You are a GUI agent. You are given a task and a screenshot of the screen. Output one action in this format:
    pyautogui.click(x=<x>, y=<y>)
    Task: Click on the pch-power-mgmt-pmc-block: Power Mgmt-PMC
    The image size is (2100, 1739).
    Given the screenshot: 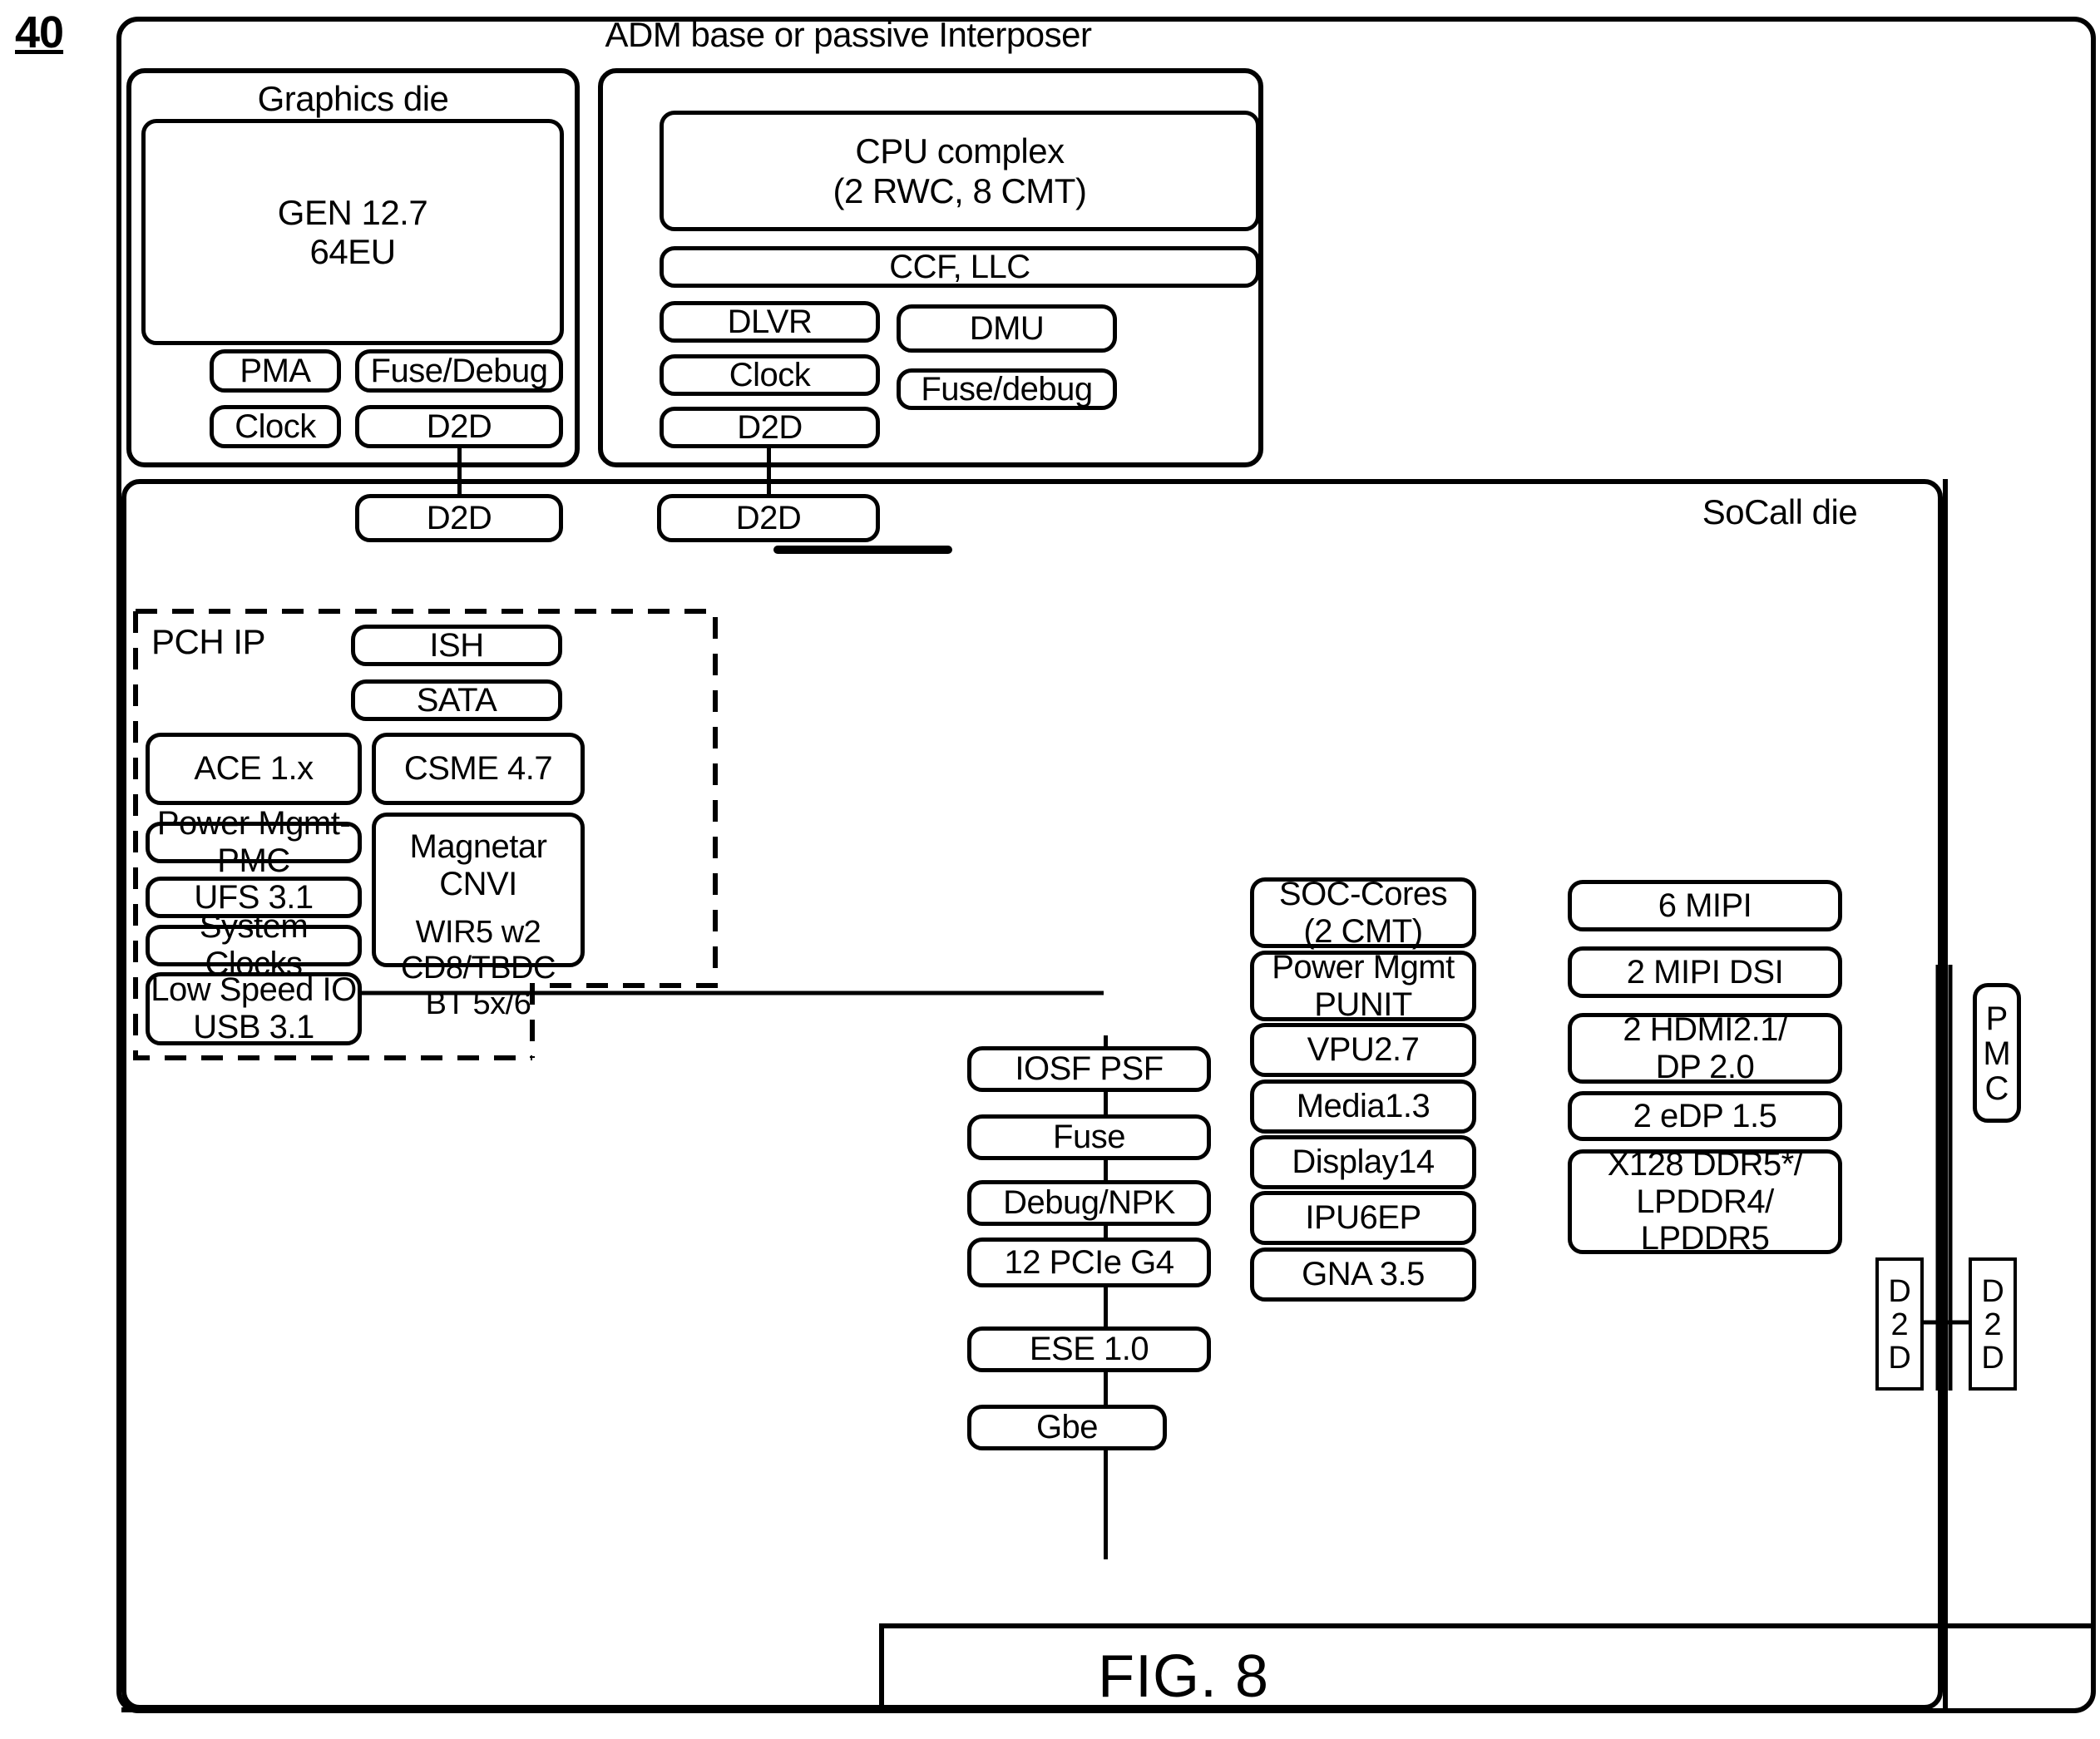 What is the action you would take?
    pyautogui.click(x=254, y=842)
    